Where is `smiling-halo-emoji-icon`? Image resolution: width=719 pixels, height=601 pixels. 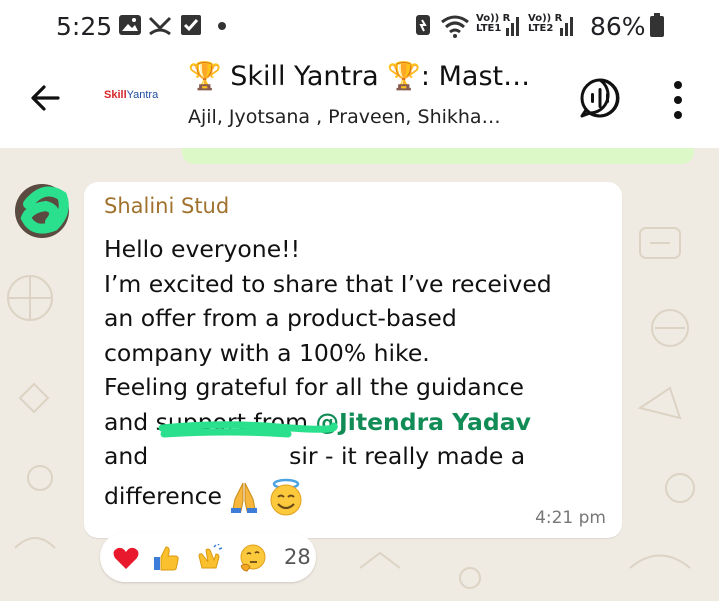 smiling-halo-emoji-icon is located at coordinates (286, 497).